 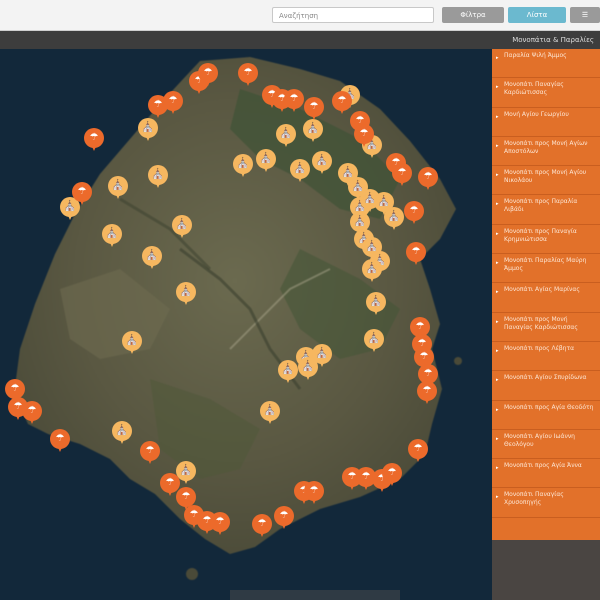 I want to click on list-item: ▸ Μονή Αγίου Γεωργίου, so click(x=546, y=122).